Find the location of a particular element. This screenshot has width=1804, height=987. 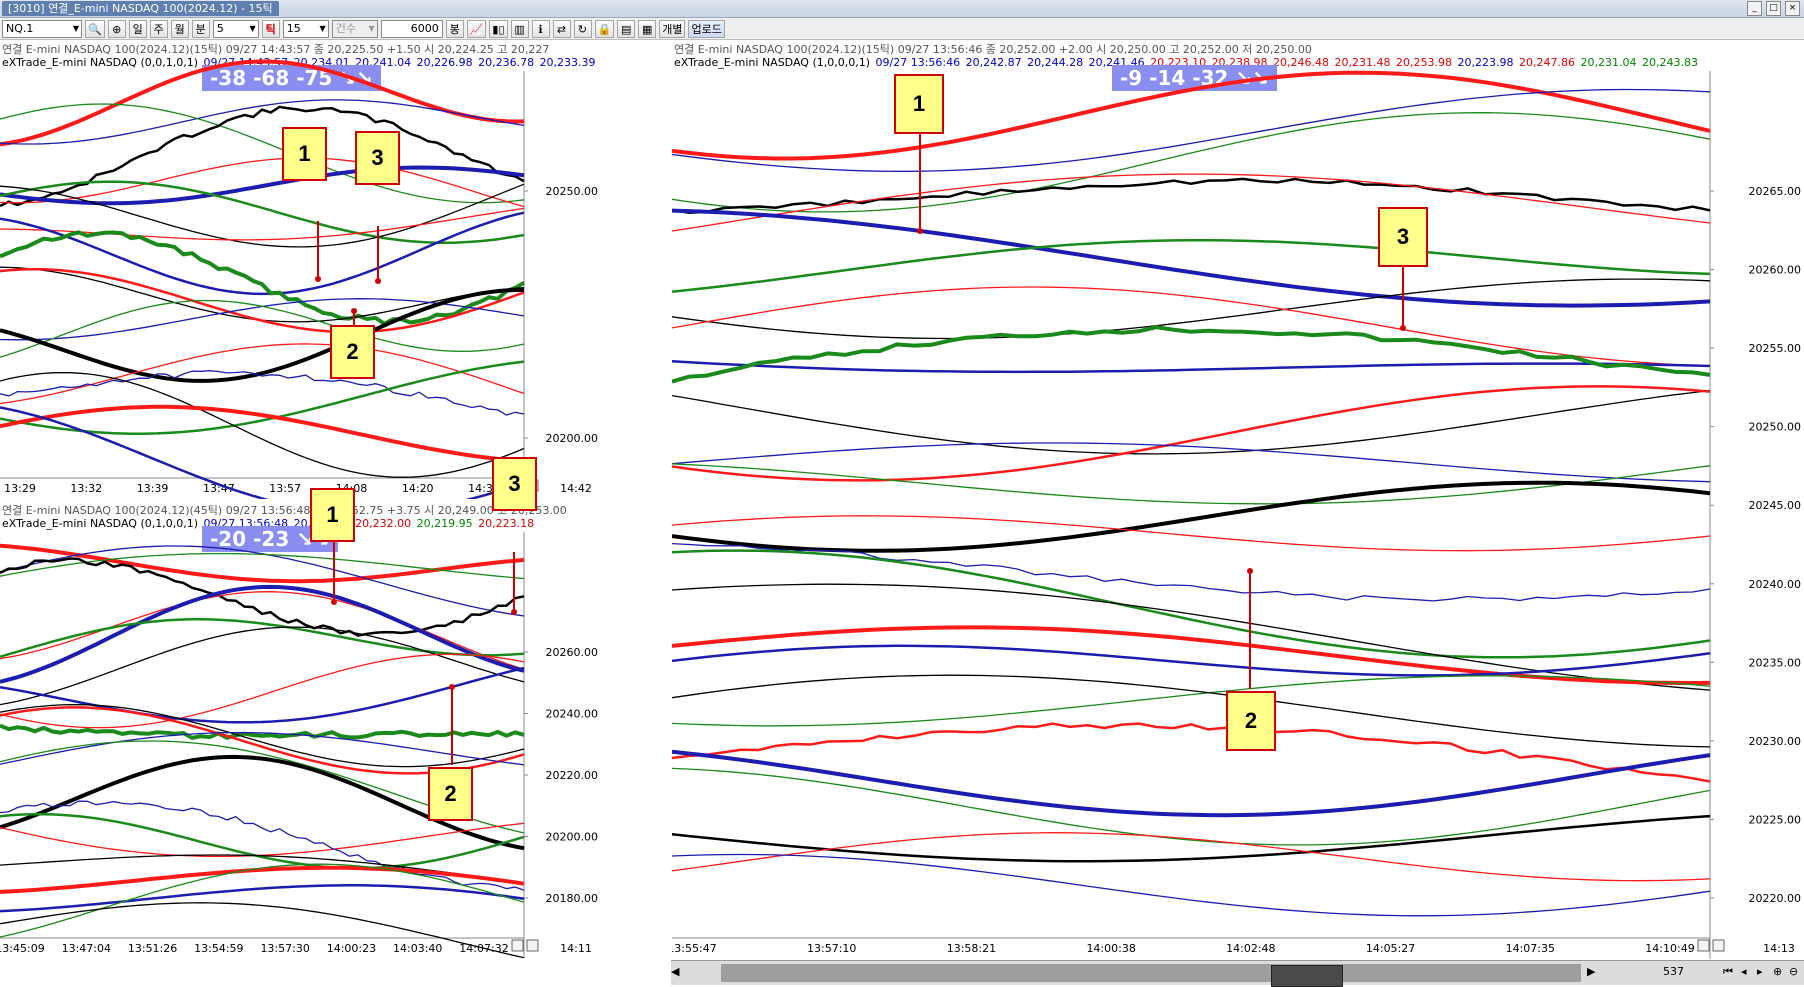

chart-scrollbar: ◀ ▶ 537 ⏮ ◂ ▸ ⊕ ⊖ is located at coordinates (1237, 973).